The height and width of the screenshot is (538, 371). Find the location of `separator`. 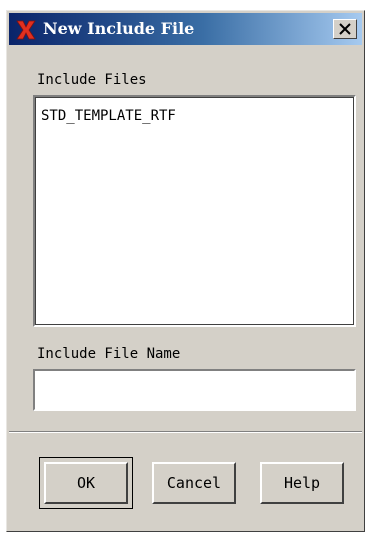

separator is located at coordinates (185, 432).